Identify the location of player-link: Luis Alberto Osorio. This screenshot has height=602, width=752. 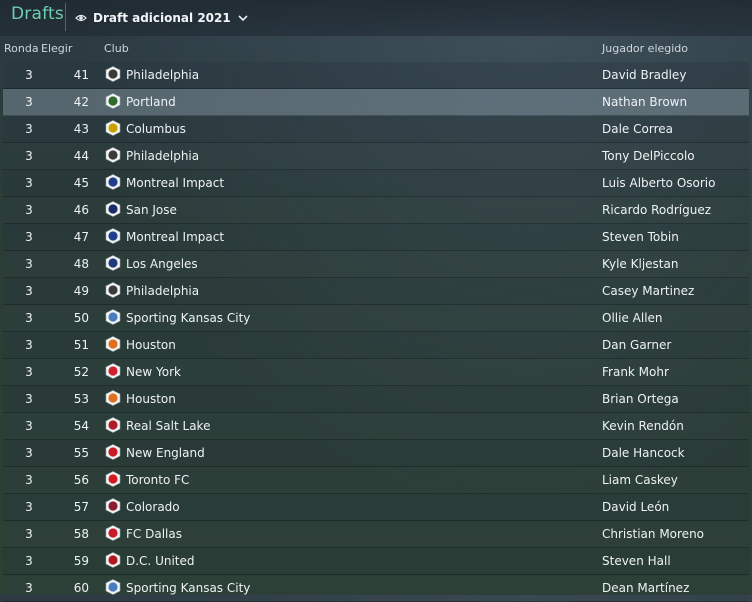
(658, 183).